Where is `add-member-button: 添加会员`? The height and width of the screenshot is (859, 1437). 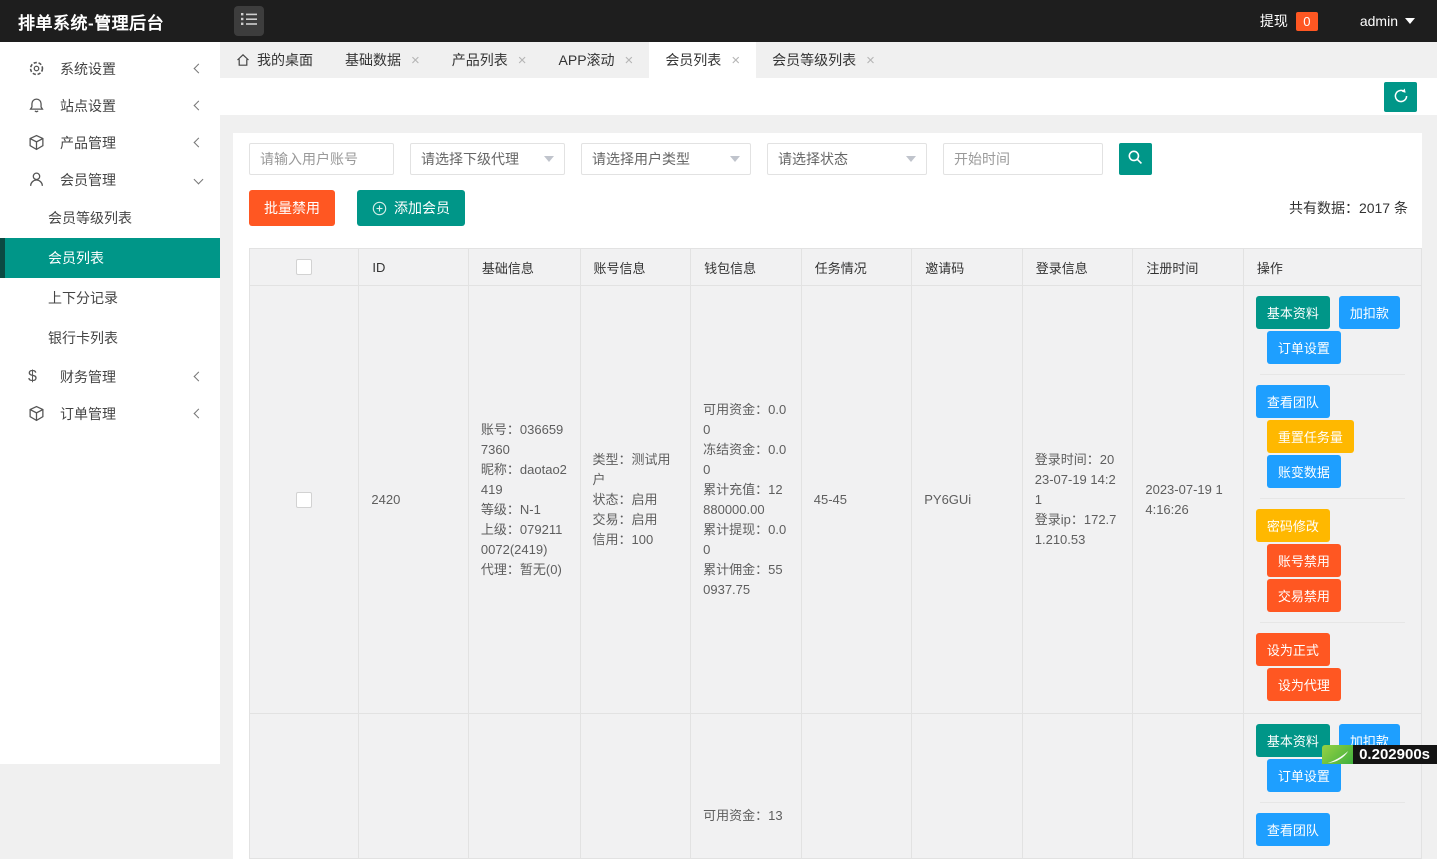
add-member-button: 添加会员 is located at coordinates (411, 208).